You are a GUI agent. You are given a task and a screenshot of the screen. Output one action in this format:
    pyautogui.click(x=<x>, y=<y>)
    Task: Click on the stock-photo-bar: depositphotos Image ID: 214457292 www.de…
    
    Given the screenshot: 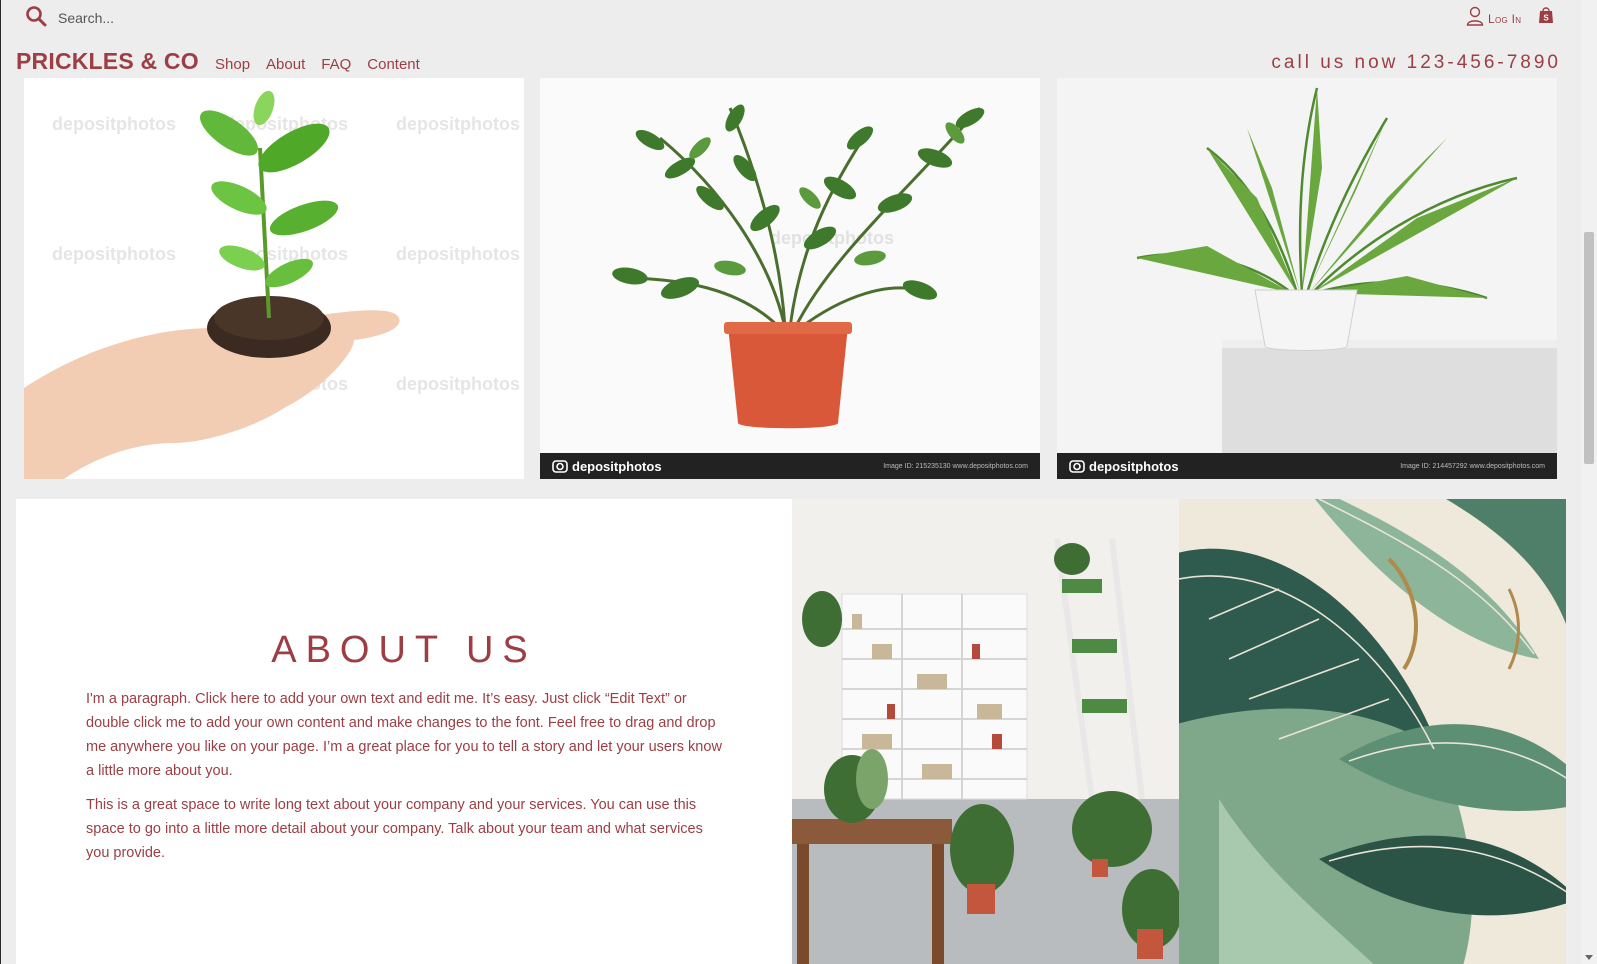 What is the action you would take?
    pyautogui.click(x=1307, y=466)
    